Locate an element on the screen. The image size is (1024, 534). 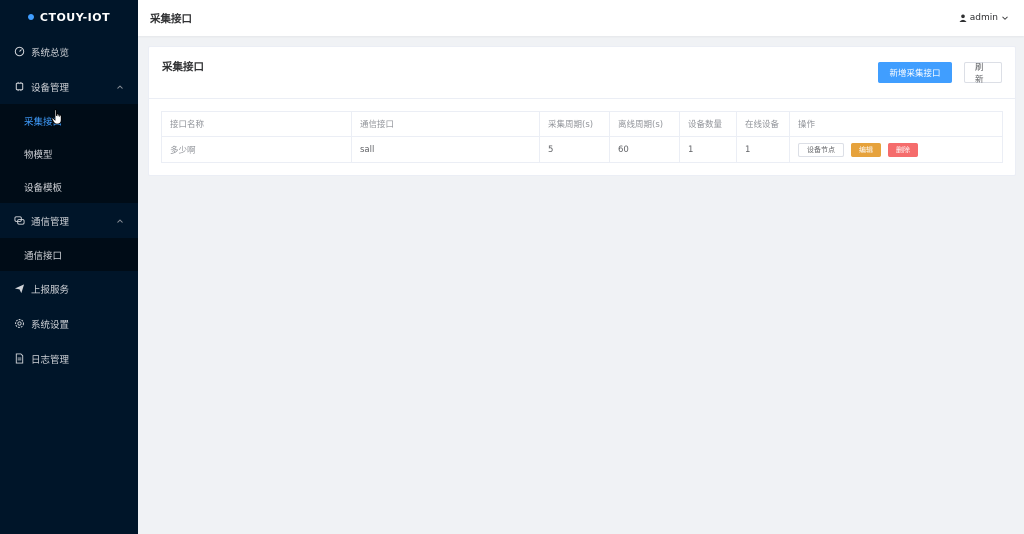
cell-comm-interface: sall is located at coordinates (446, 149).